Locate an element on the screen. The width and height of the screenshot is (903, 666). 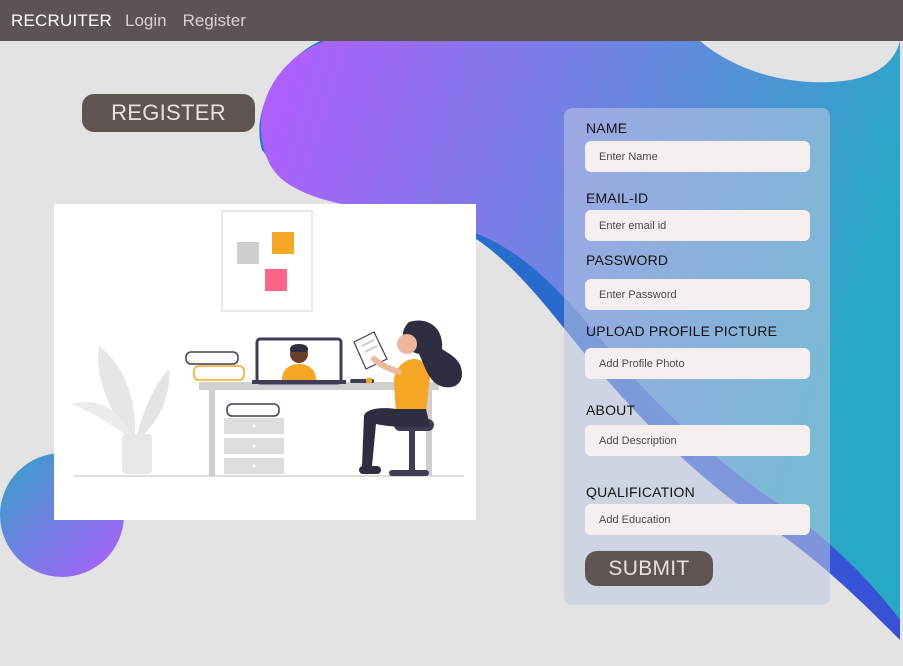
submit-button: SUBMIT is located at coordinates (649, 568).